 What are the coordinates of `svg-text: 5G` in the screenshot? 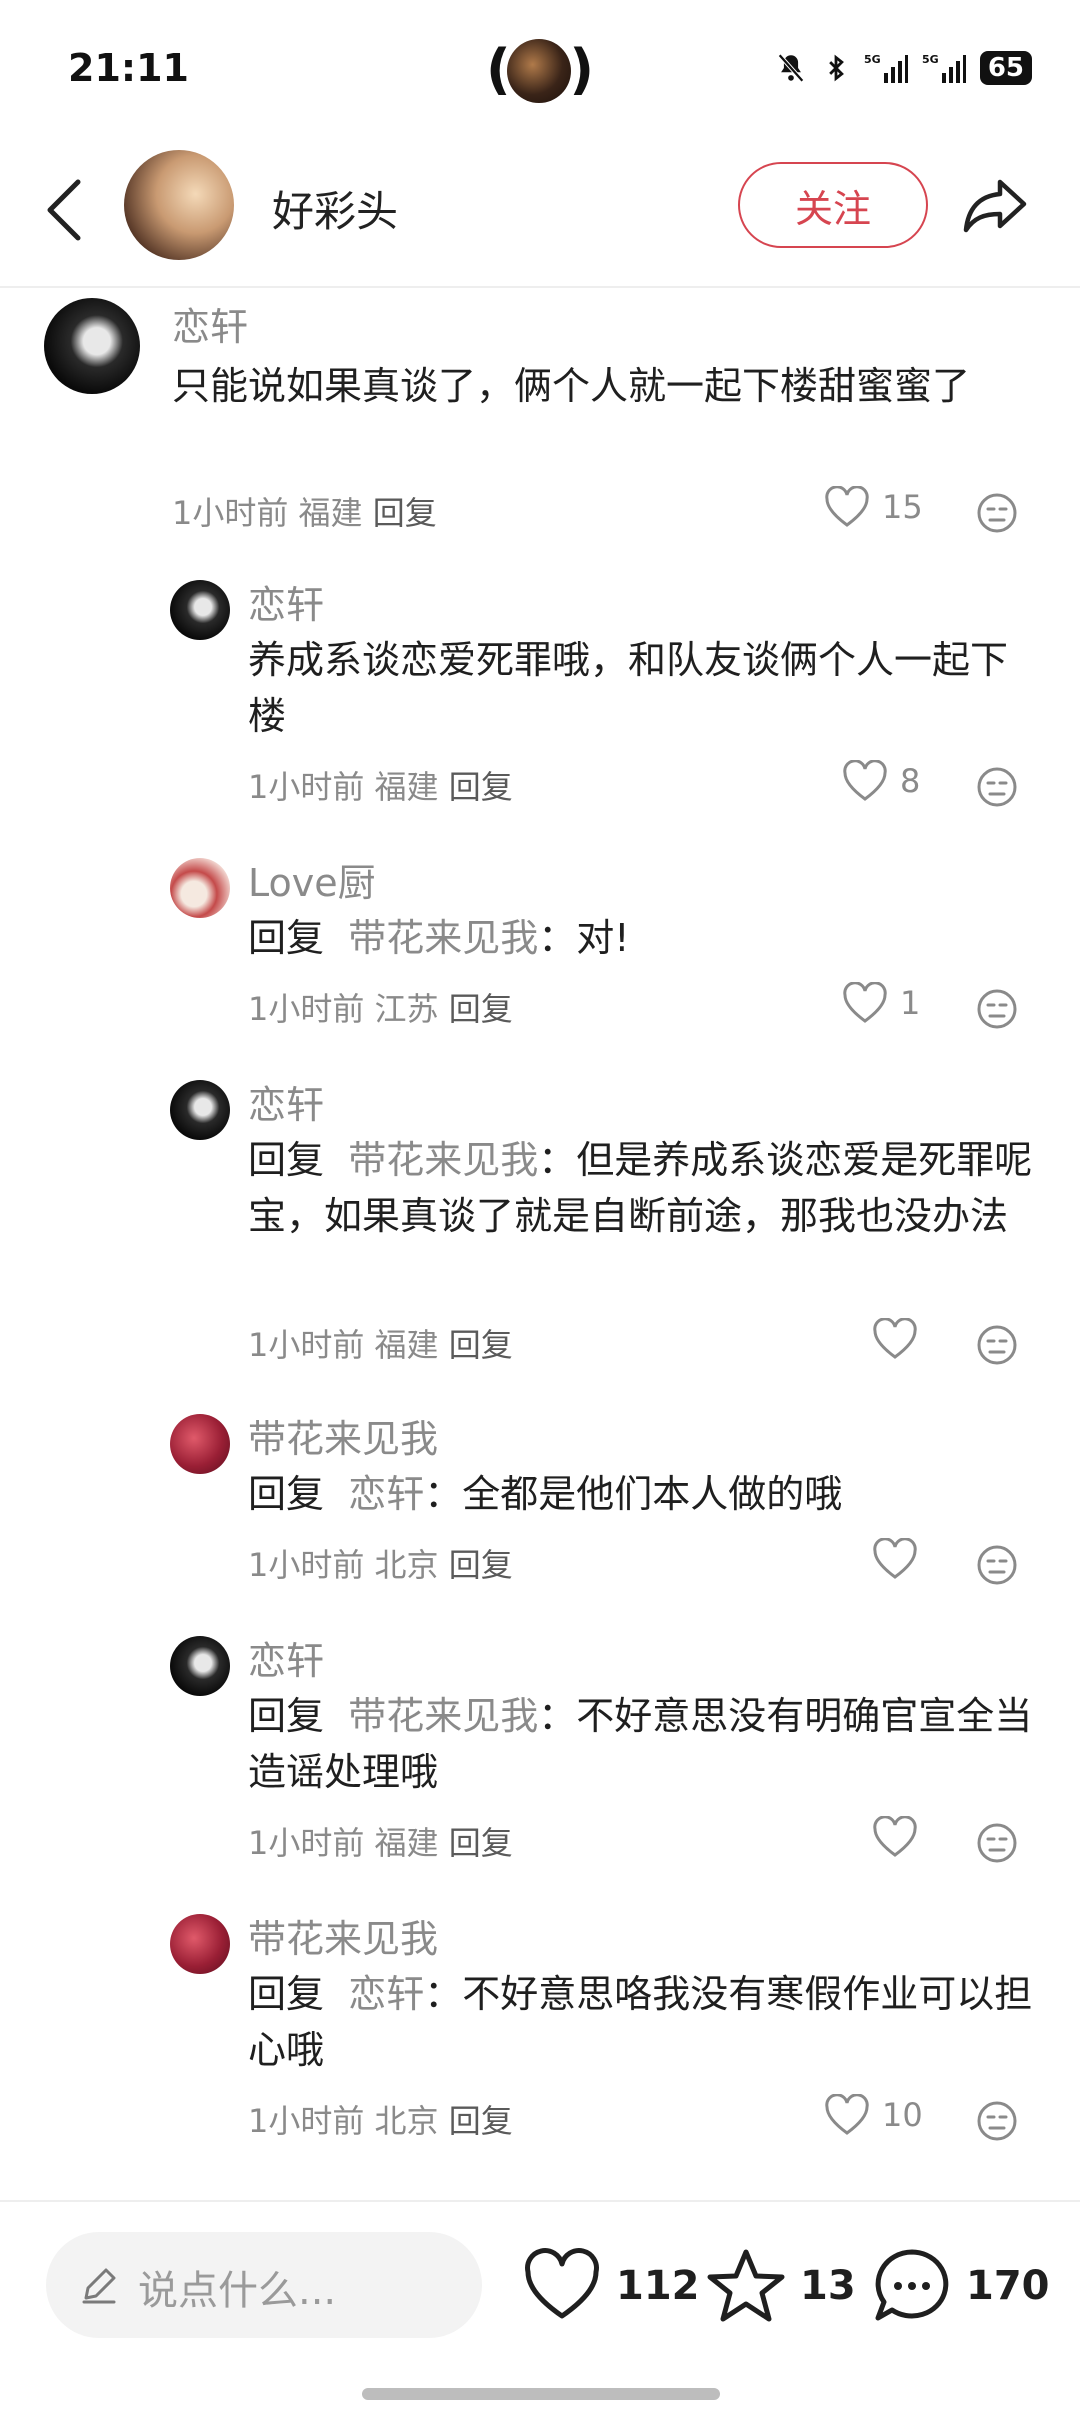 It's located at (872, 59).